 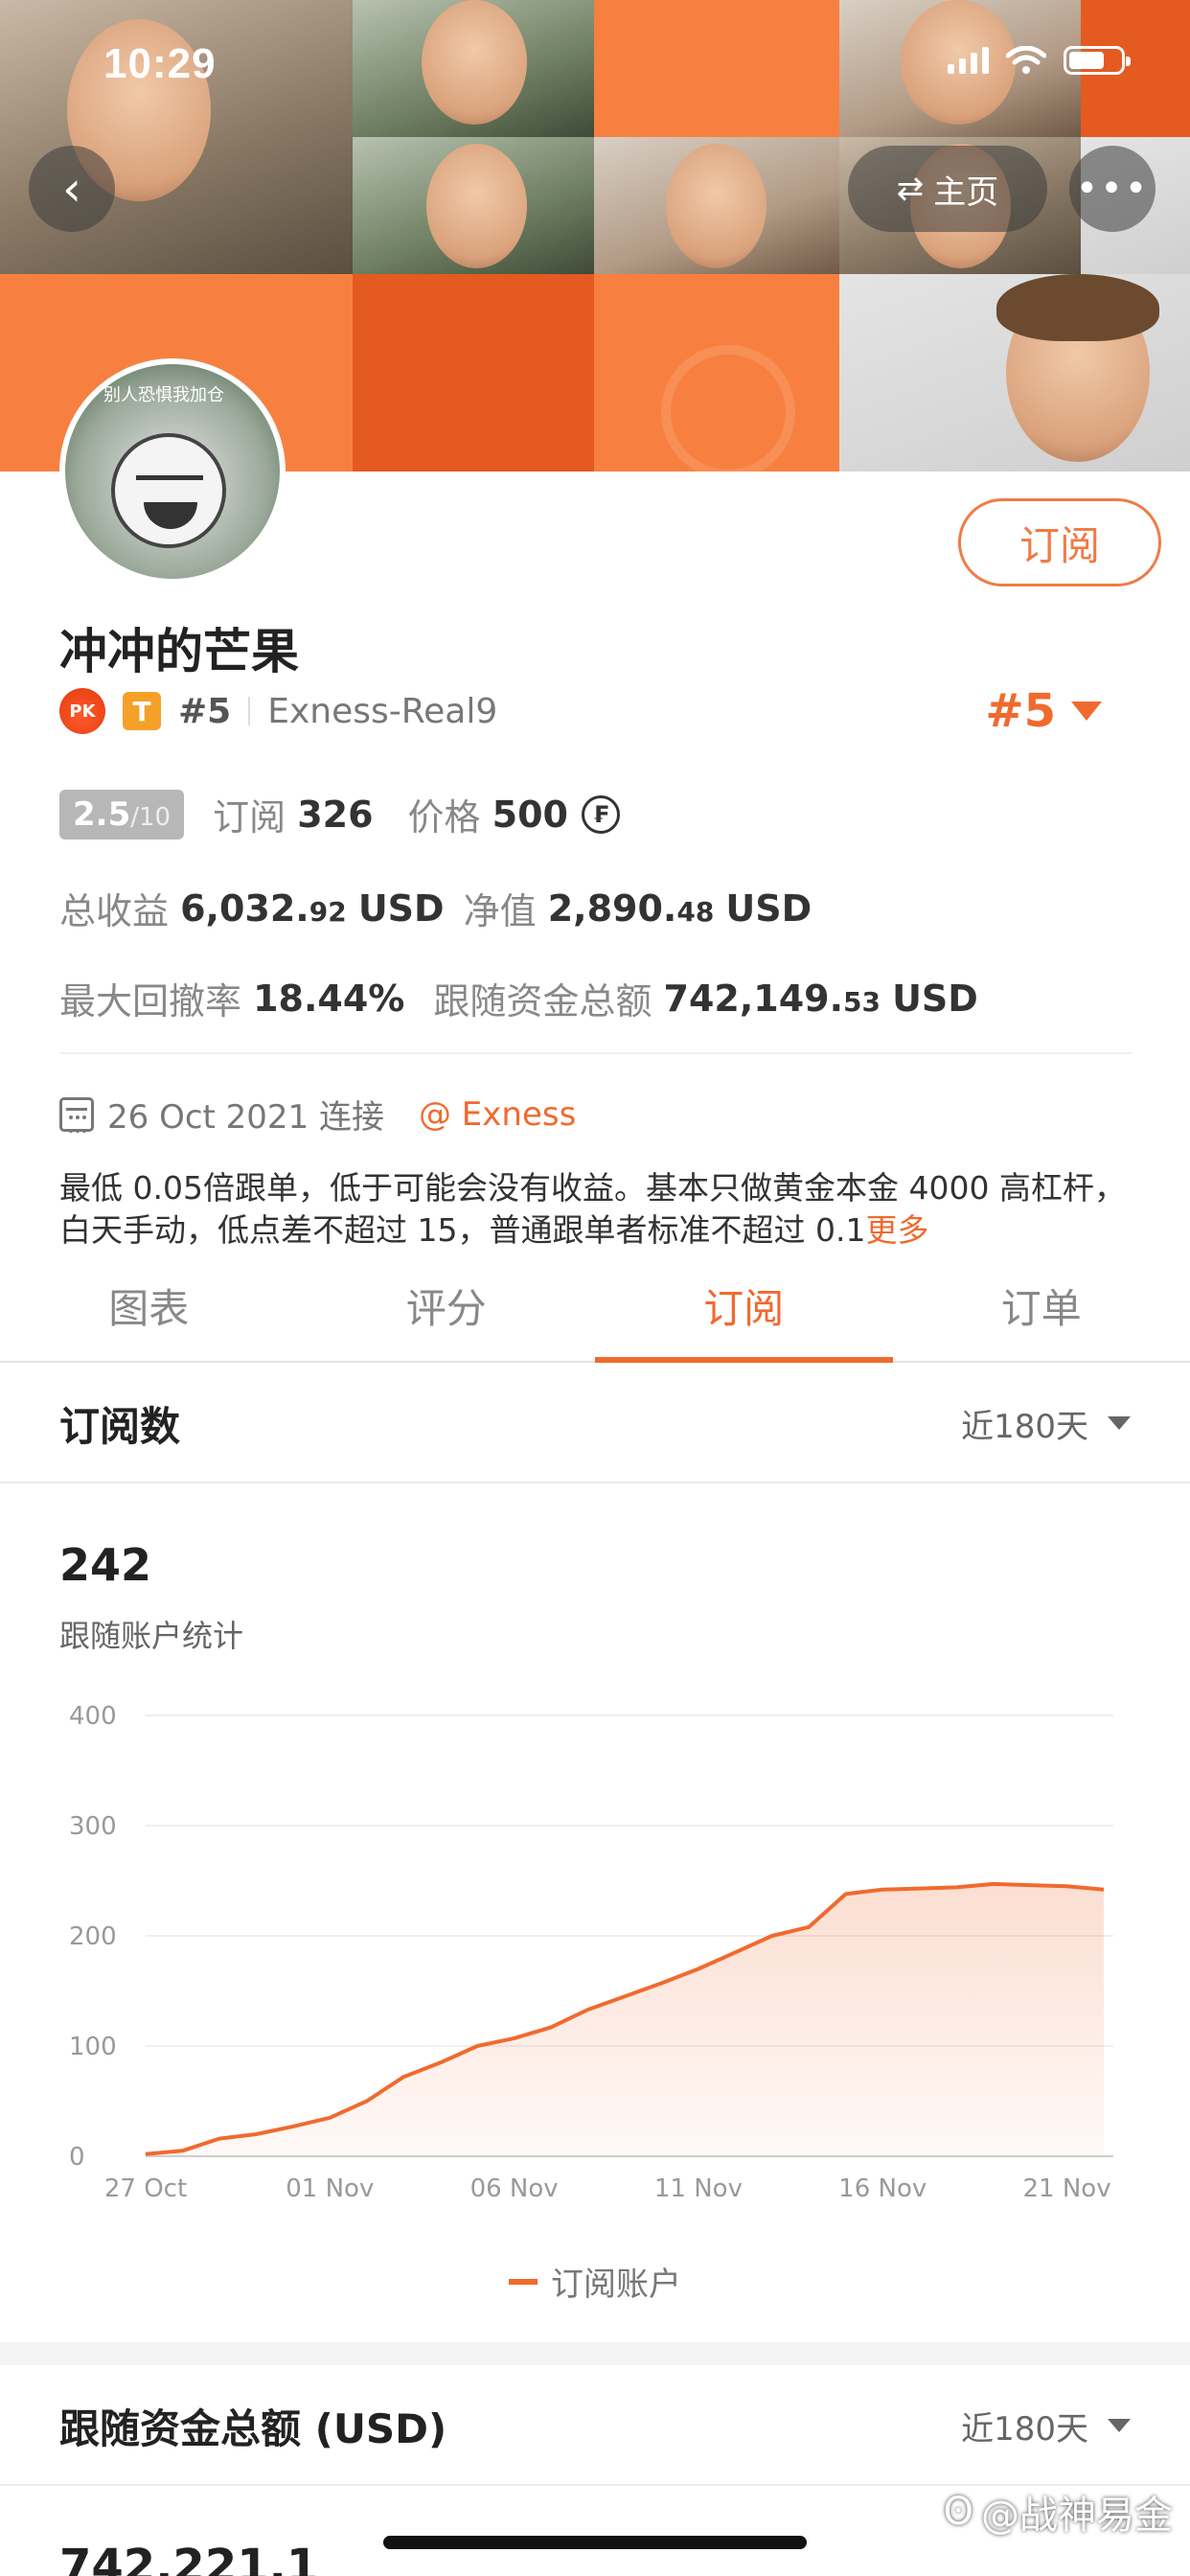 What do you see at coordinates (335, 814) in the screenshot?
I see `subscriptions-value: 326` at bounding box center [335, 814].